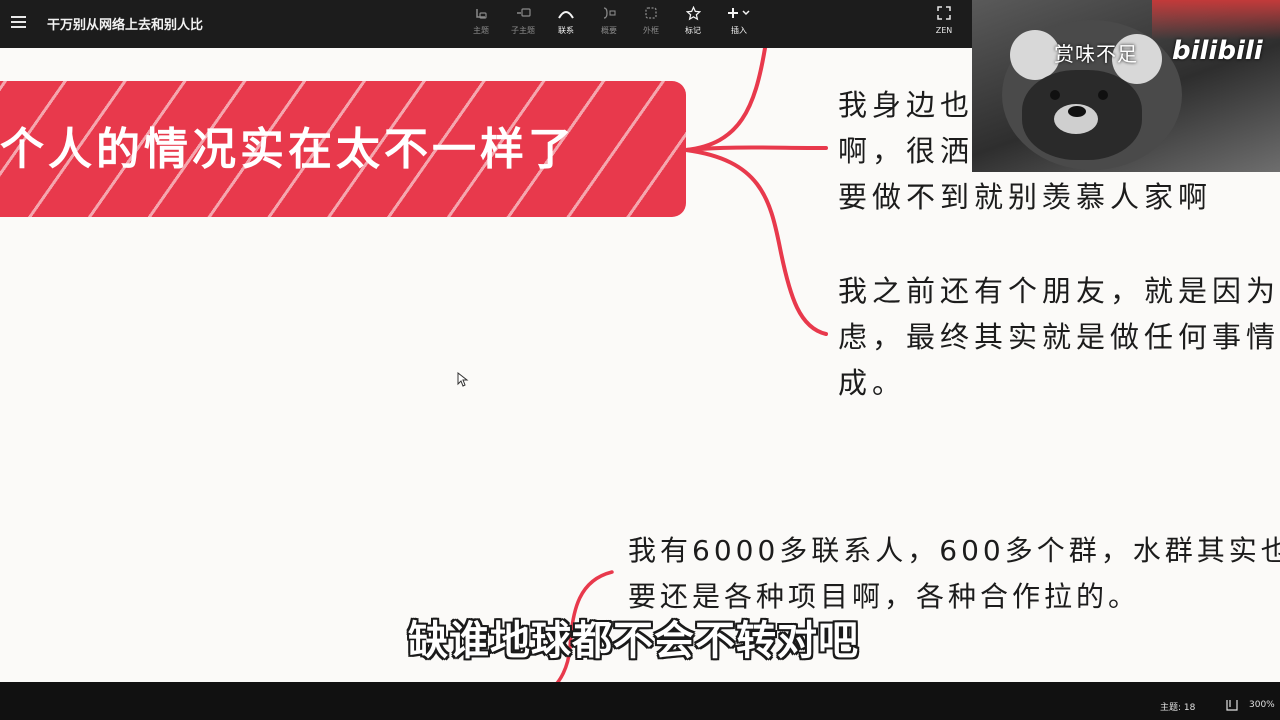 This screenshot has width=1280, height=720. What do you see at coordinates (18, 22) in the screenshot?
I see `hamburger-menu-icon` at bounding box center [18, 22].